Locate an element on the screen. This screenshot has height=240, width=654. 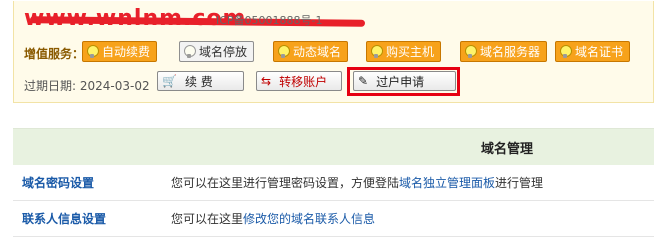
contact-settings-link: 联系人信息设置 is located at coordinates (92, 218).